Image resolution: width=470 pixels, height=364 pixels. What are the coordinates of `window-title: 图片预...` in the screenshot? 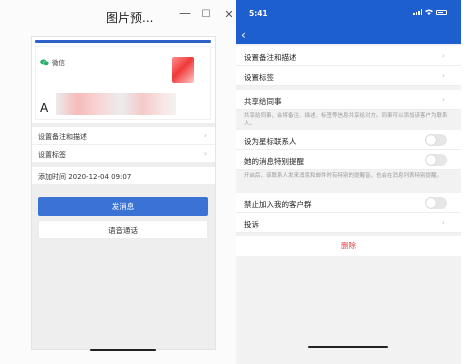 It's located at (130, 18).